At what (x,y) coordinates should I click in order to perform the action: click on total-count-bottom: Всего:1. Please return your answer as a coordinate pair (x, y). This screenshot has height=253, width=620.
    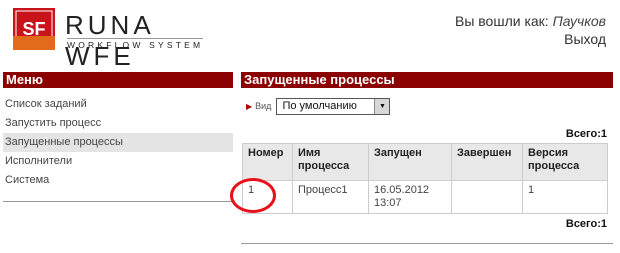
    Looking at the image, I should click on (586, 224).